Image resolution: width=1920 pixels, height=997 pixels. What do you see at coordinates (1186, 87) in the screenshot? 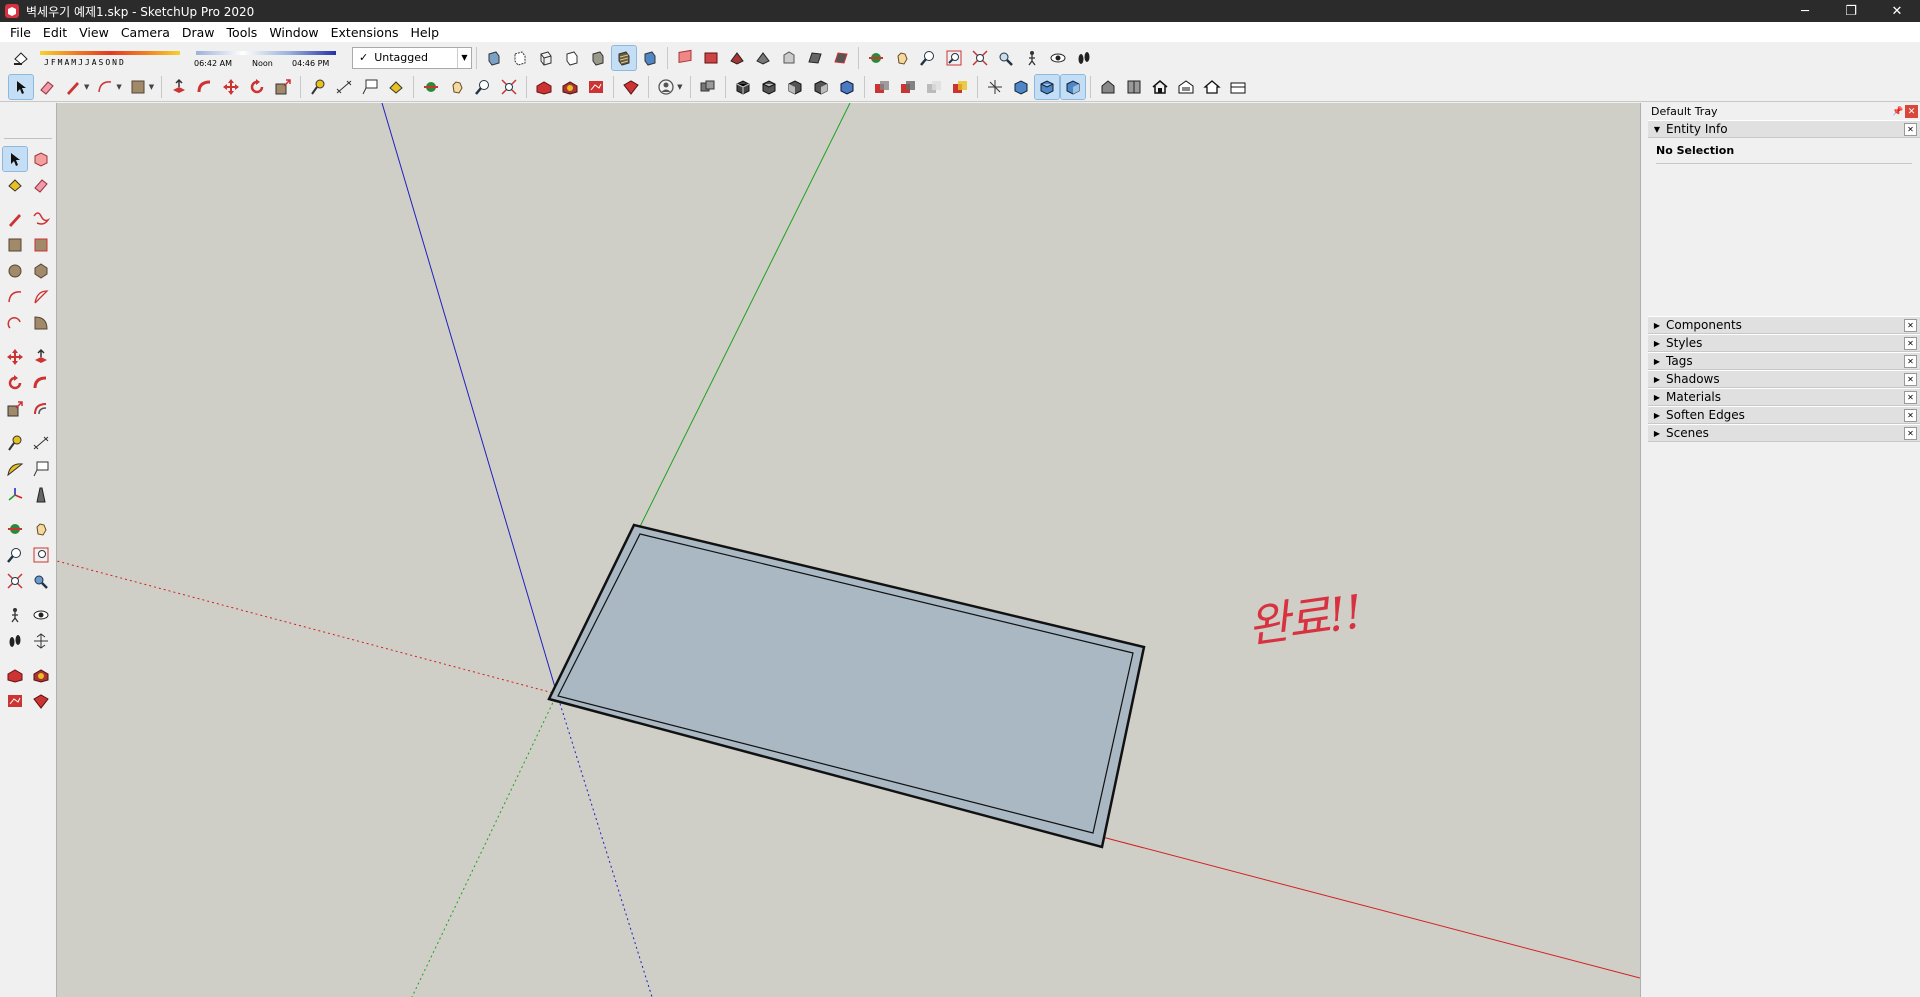
I see `house-left-icon` at bounding box center [1186, 87].